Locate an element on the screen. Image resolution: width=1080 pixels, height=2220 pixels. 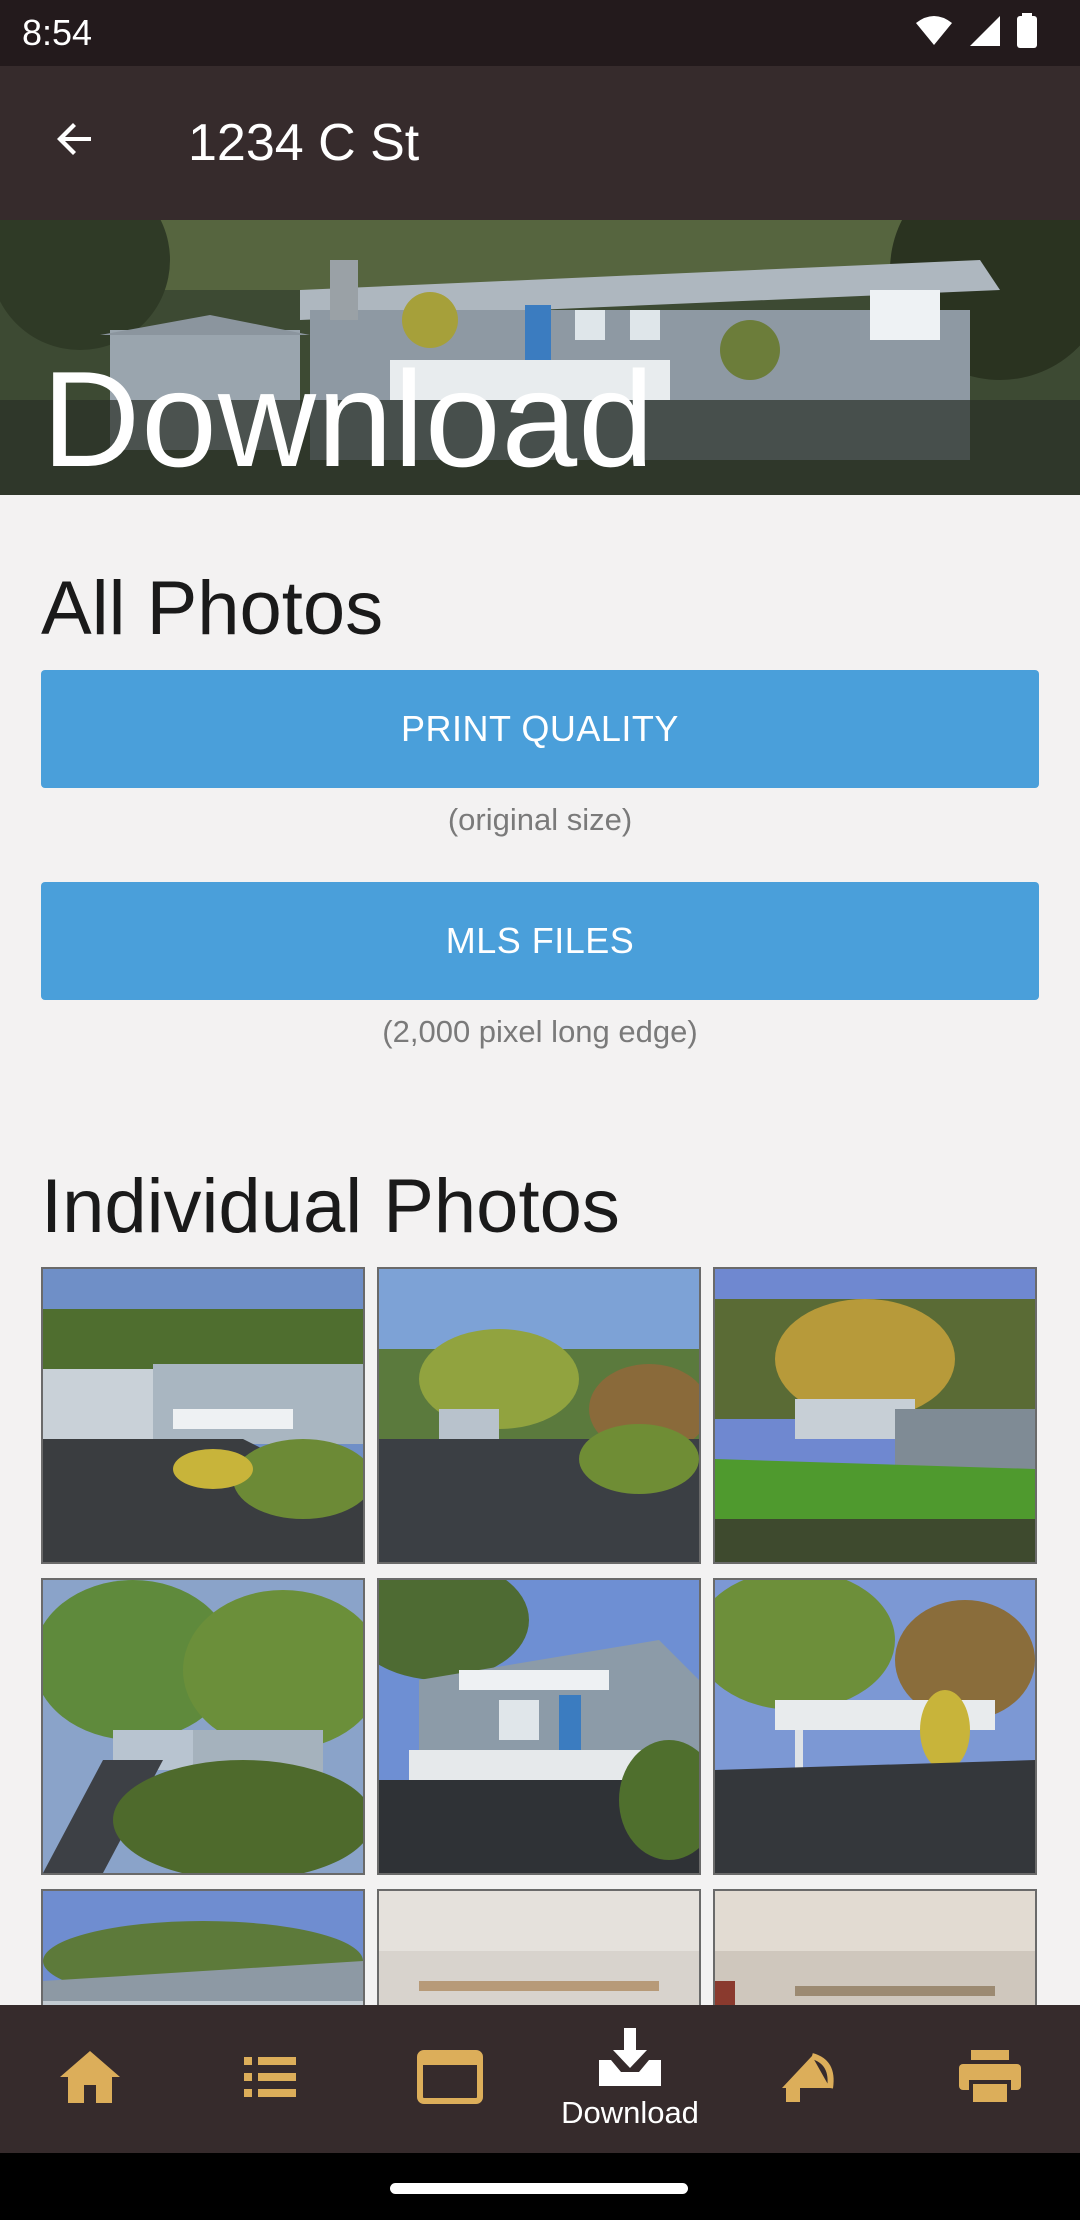
hero-title: Download is located at coordinates (348, 419).